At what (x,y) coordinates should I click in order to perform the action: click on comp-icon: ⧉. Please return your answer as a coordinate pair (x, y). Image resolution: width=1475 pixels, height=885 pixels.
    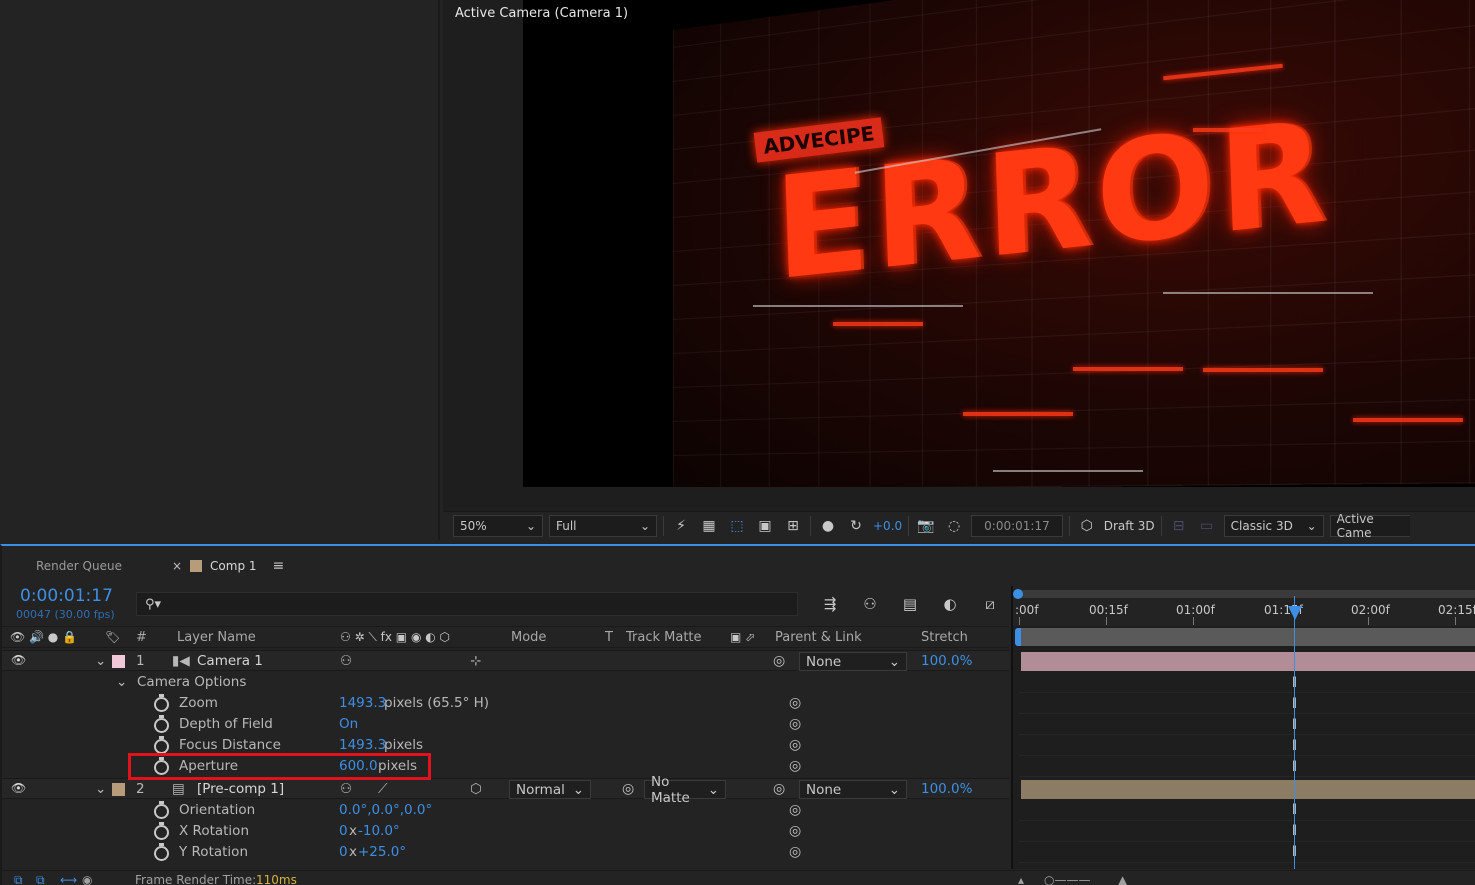
    Looking at the image, I should click on (18, 879).